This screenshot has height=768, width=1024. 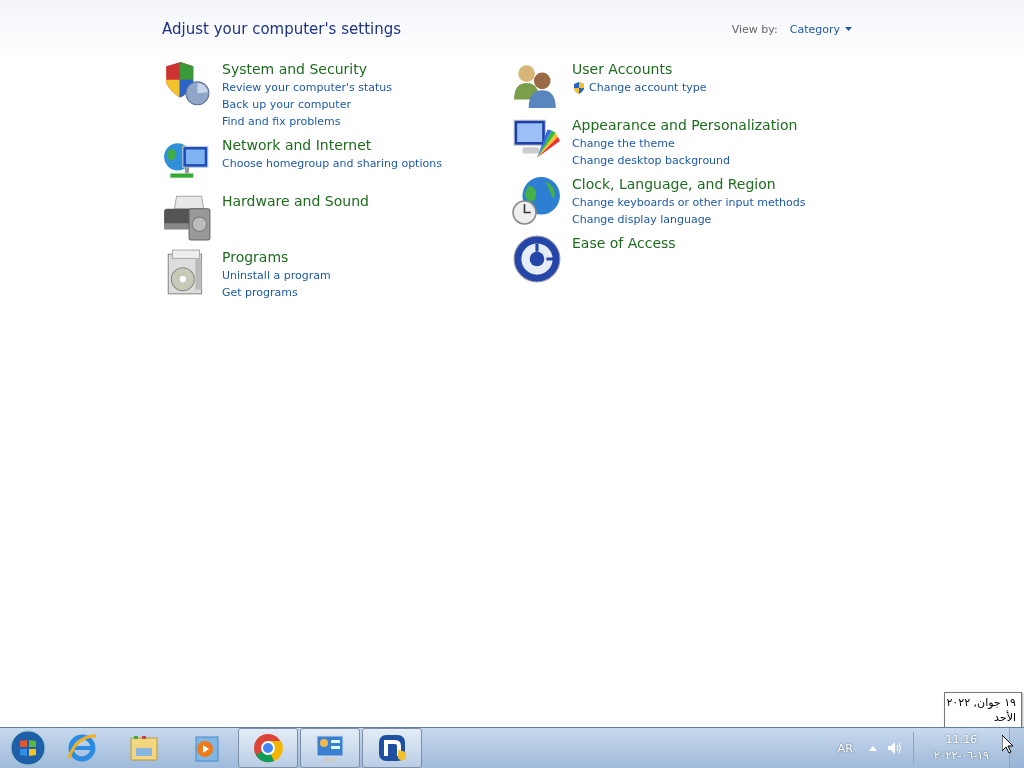 What do you see at coordinates (685, 160) in the screenshot?
I see `category-link: Change desktop background` at bounding box center [685, 160].